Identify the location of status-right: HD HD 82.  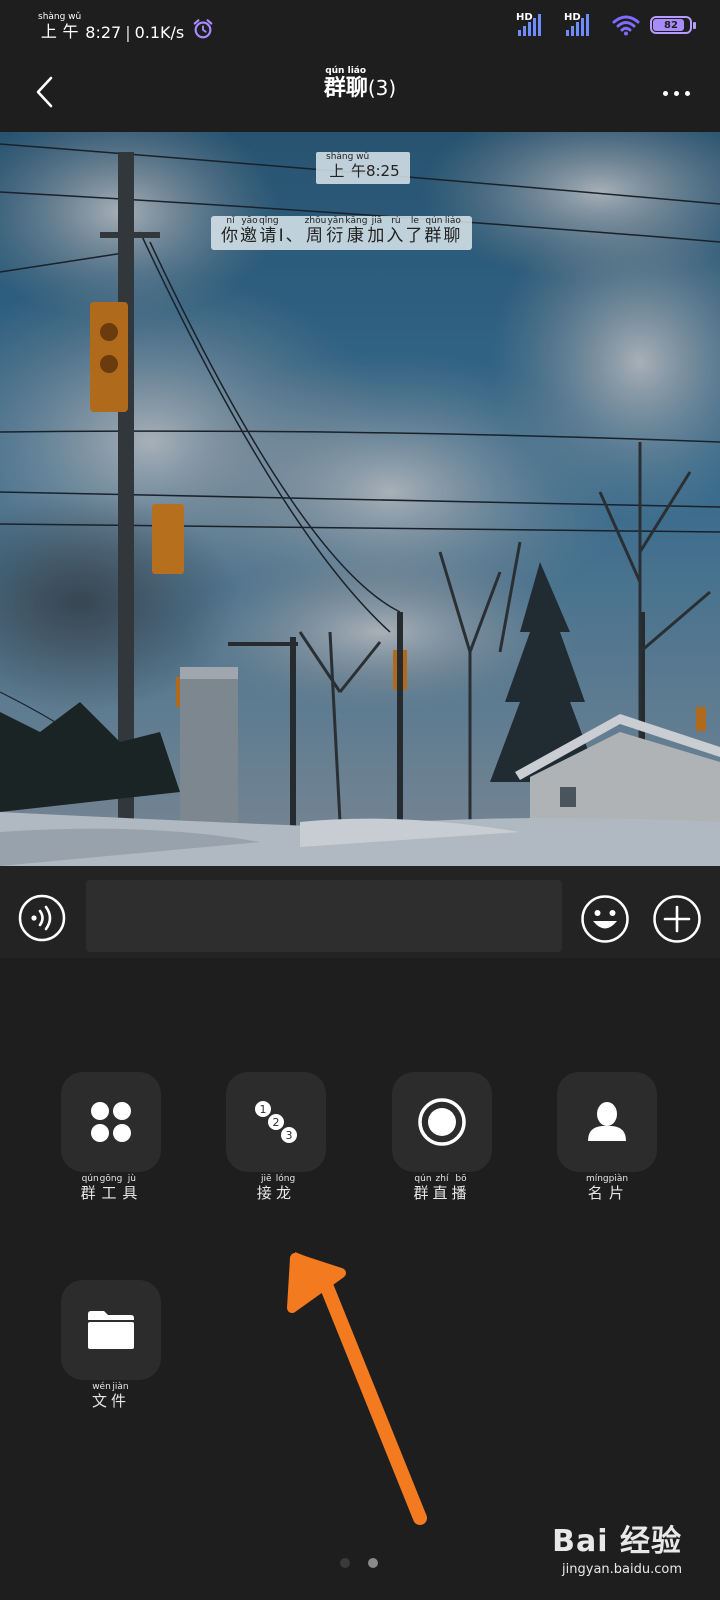
(606, 24).